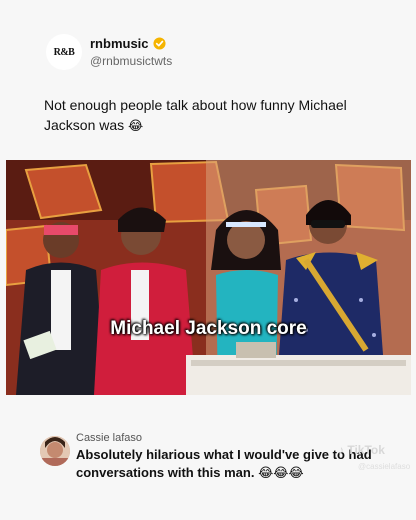  What do you see at coordinates (208, 328) in the screenshot?
I see `media-caption: Michael Jackson core` at bounding box center [208, 328].